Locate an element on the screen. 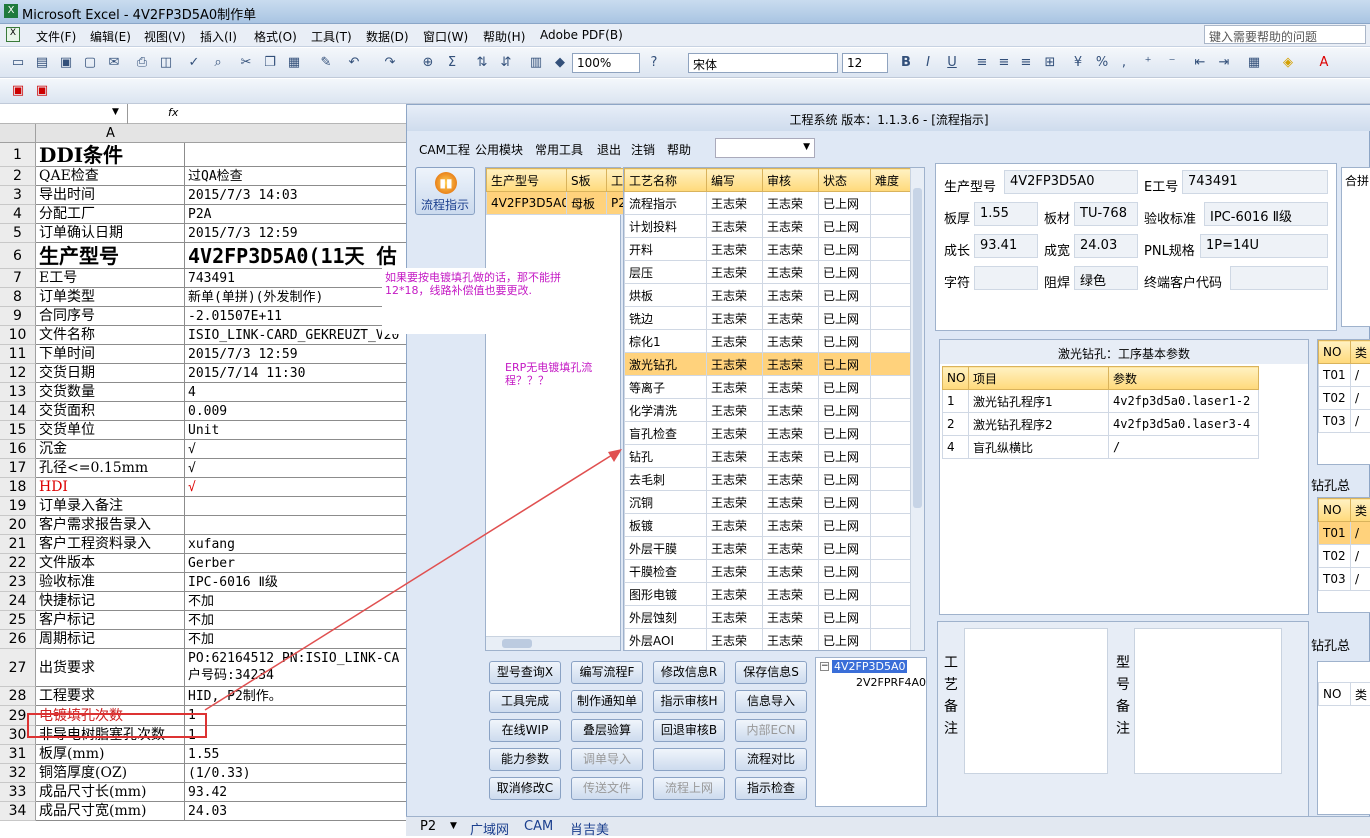 The width and height of the screenshot is (1370, 838). action-button: 型号查询X is located at coordinates (525, 672).